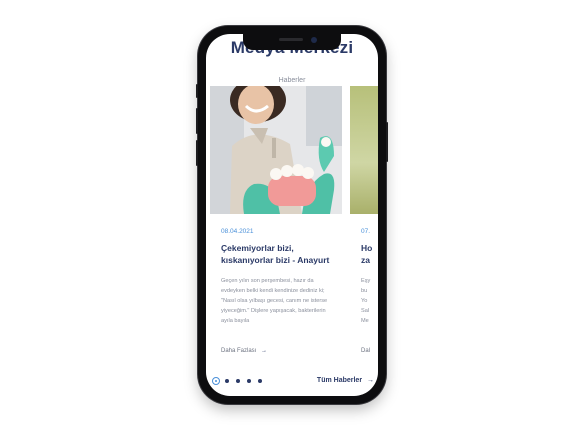 This screenshot has height=433, width=577. Describe the element at coordinates (387, 142) in the screenshot. I see `power-button` at that location.